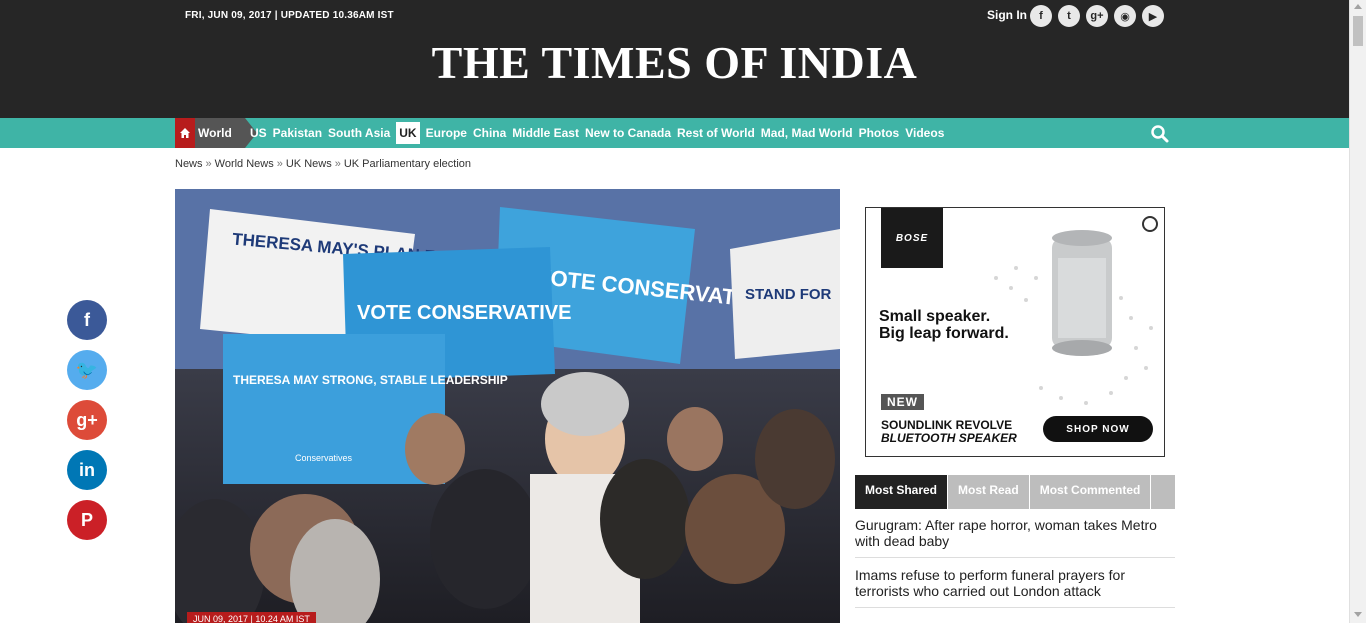 The height and width of the screenshot is (623, 1366). Describe the element at coordinates (407, 164) in the screenshot. I see `breadcrumb-uk-election: UK Parliamentary election` at that location.